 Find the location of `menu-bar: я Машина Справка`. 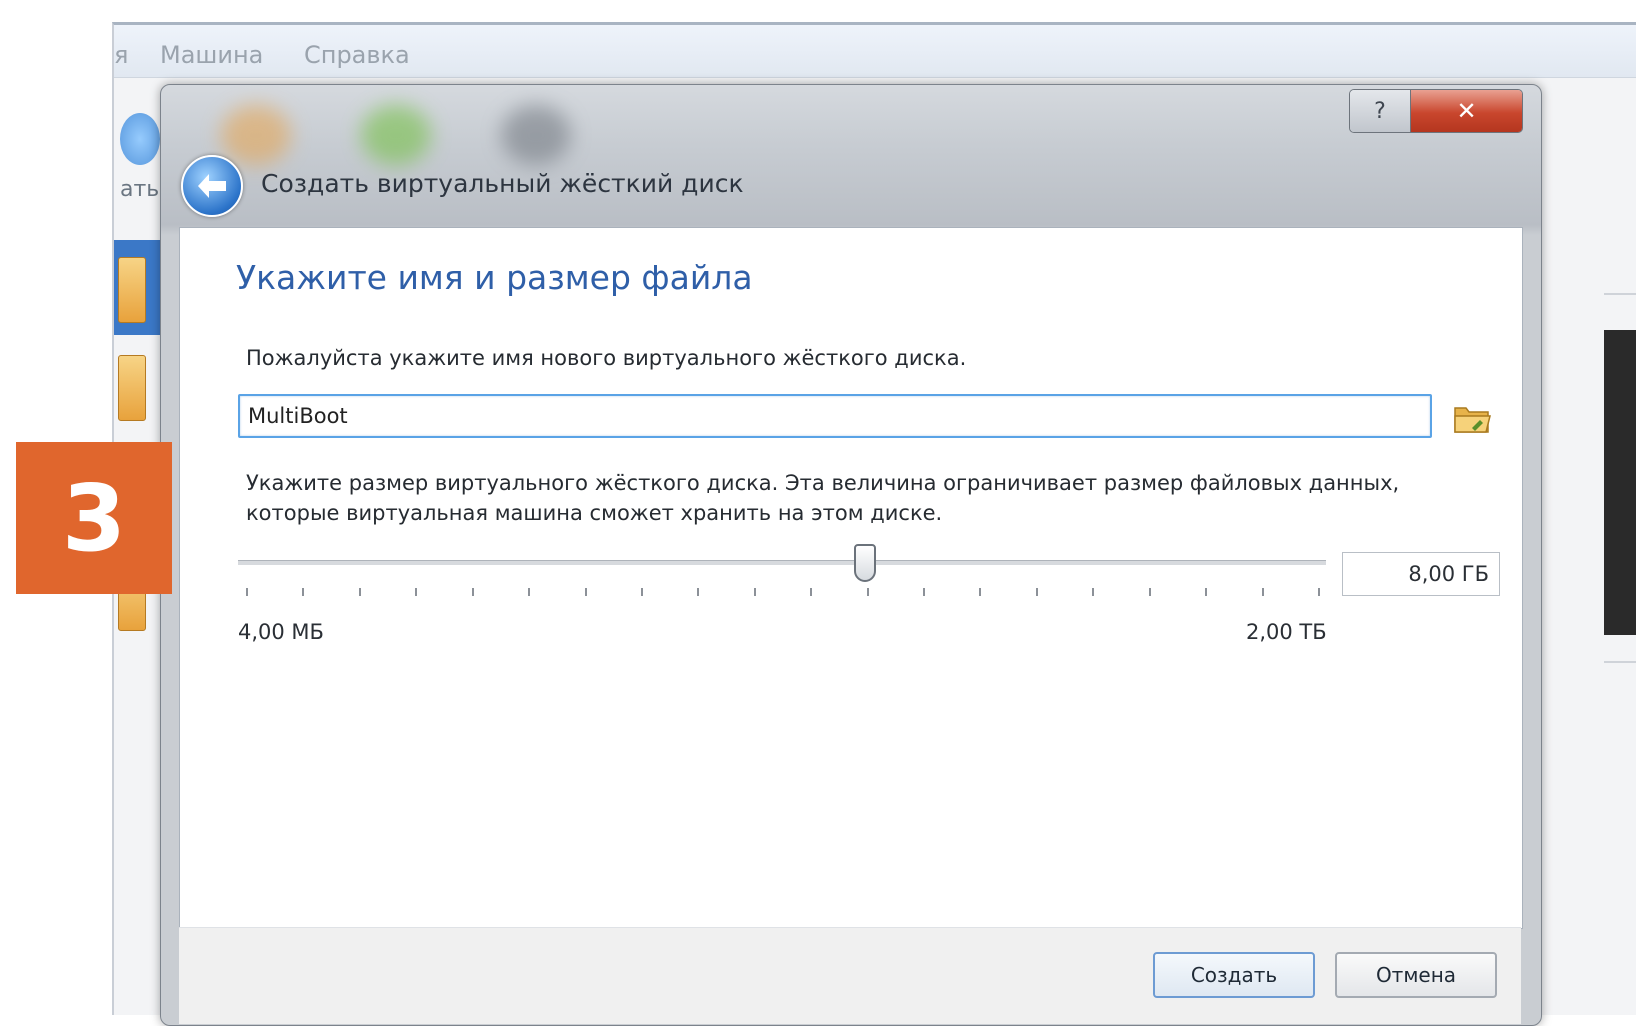

menu-bar: я Машина Справка is located at coordinates (875, 51).